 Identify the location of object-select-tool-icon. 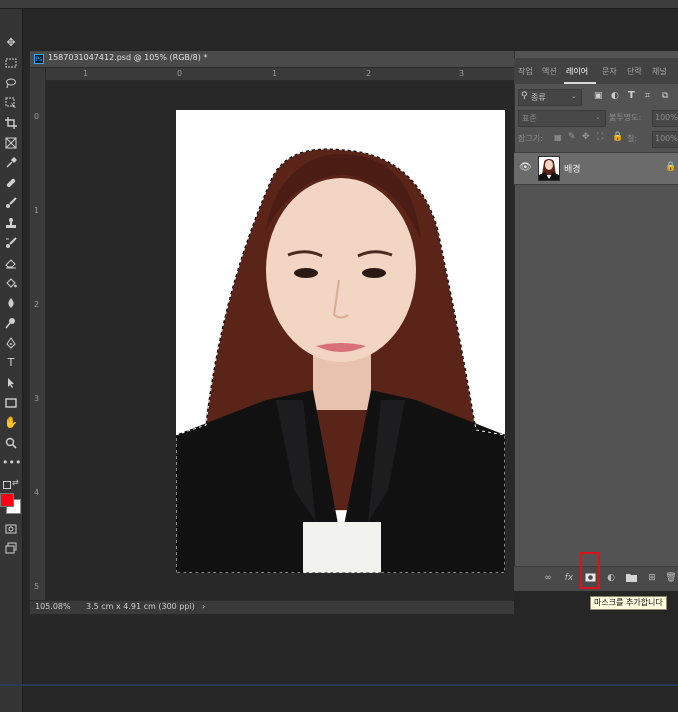
(11, 103).